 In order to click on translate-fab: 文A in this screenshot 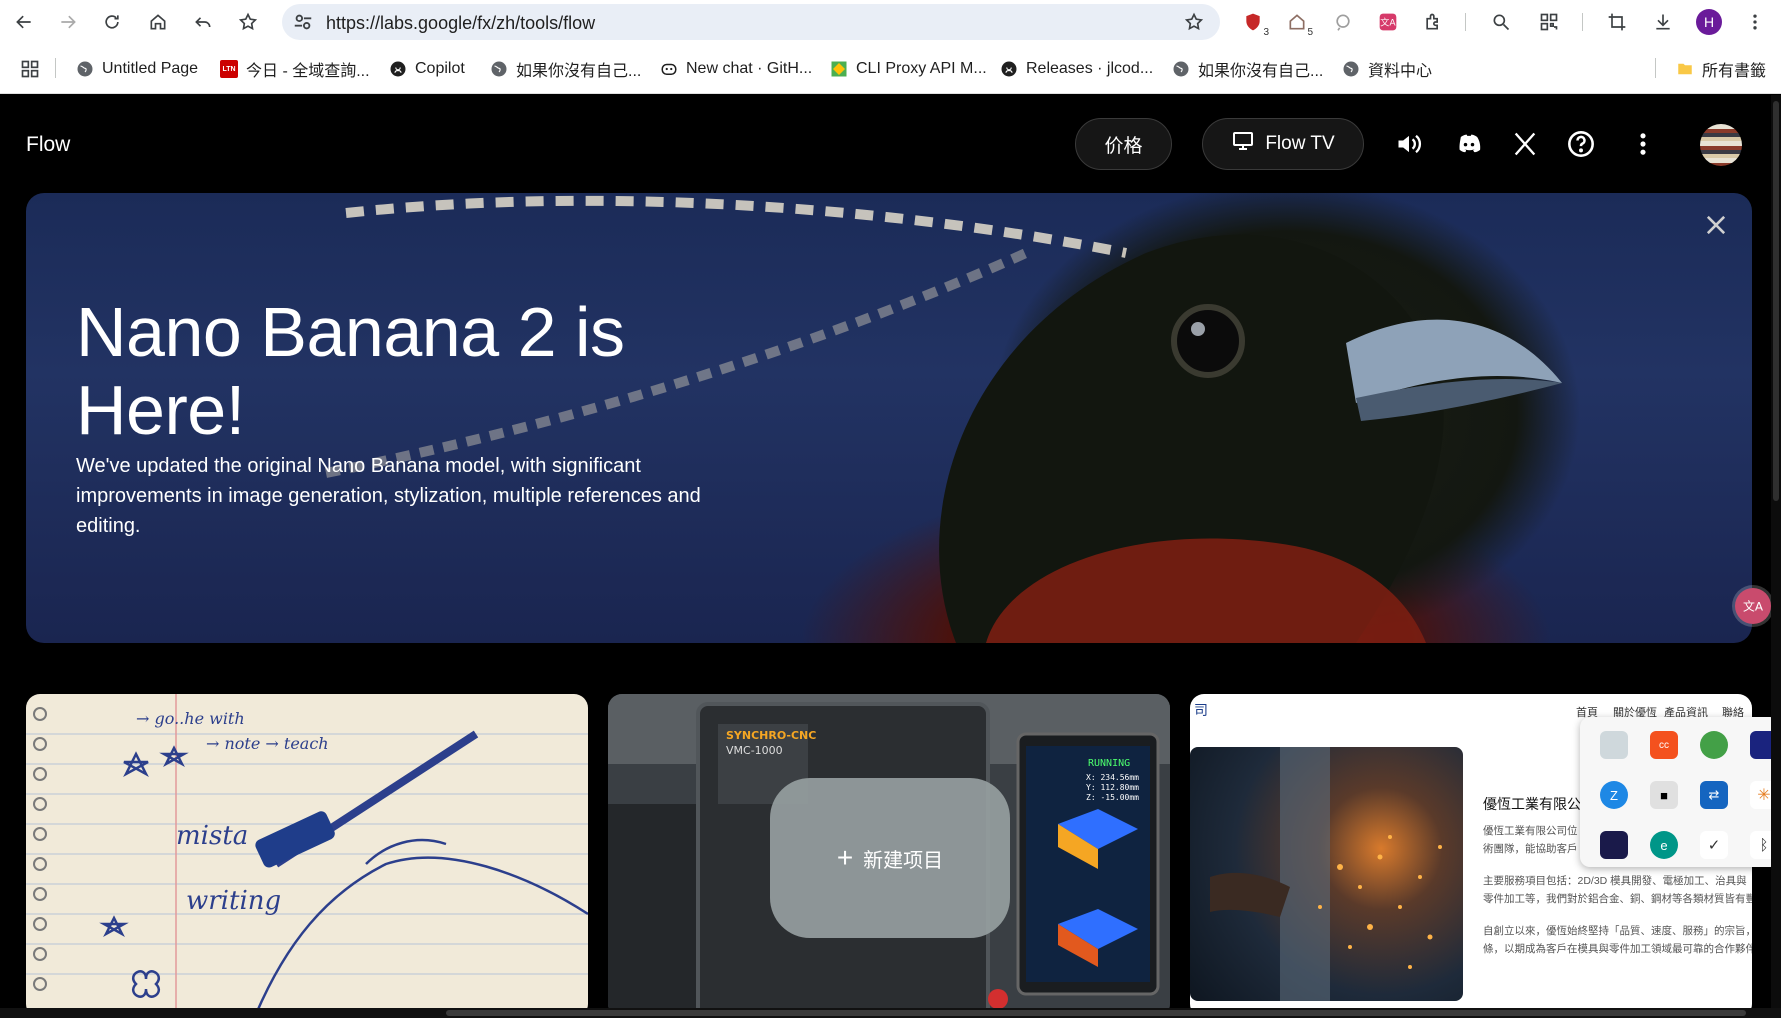, I will do `click(1753, 606)`.